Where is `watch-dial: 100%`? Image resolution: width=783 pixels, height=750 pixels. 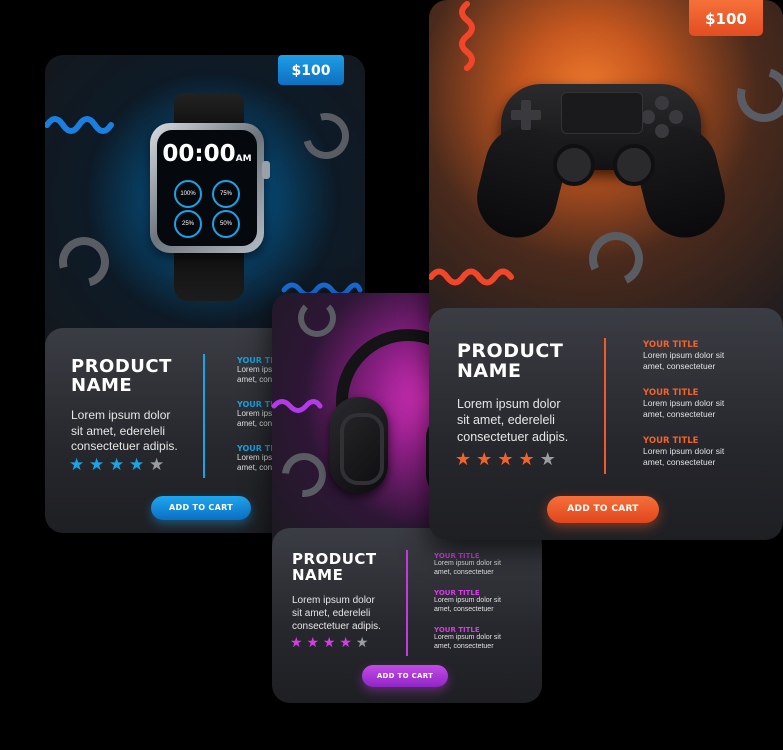 watch-dial: 100% is located at coordinates (188, 194).